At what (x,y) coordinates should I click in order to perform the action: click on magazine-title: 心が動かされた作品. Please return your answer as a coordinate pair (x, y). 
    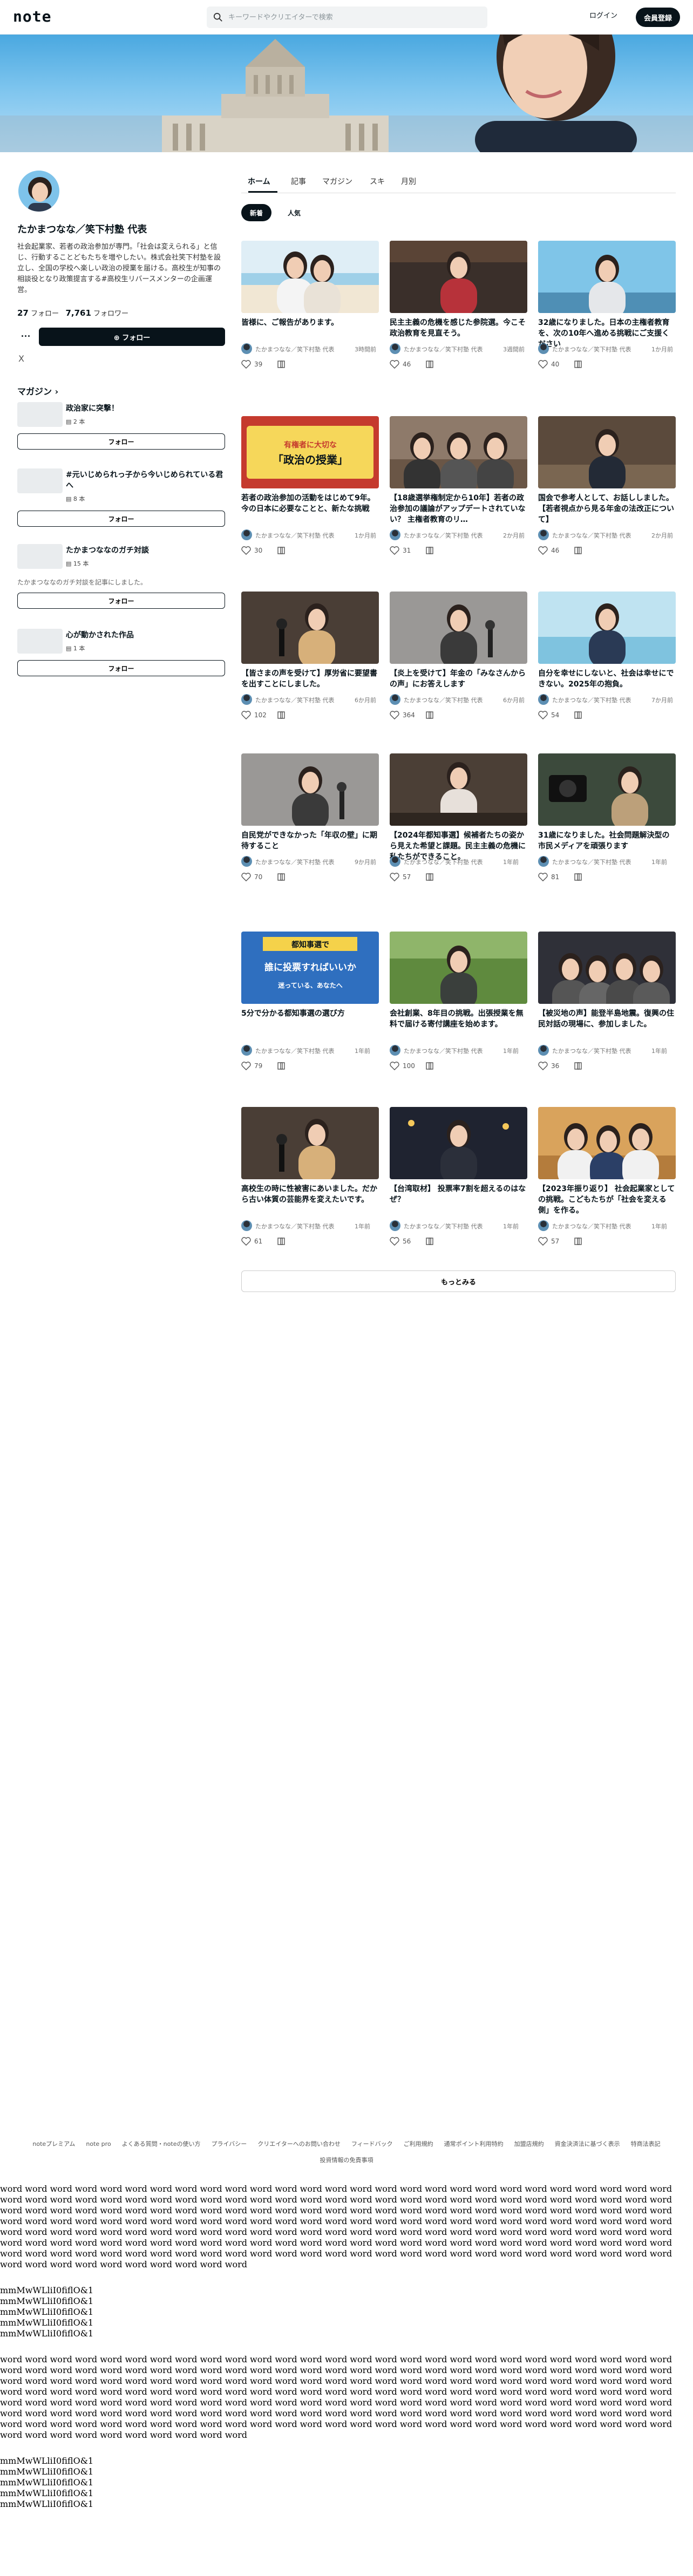
    Looking at the image, I should click on (145, 635).